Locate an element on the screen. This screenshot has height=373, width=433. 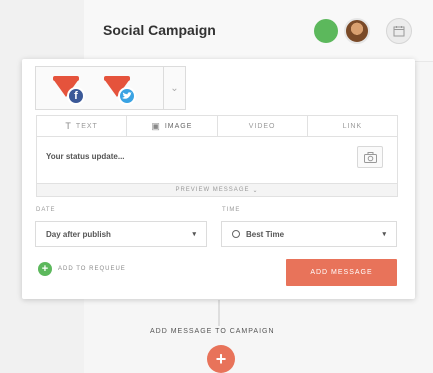
profiles-dropdown-toggle: ⌄ is located at coordinates (174, 88).